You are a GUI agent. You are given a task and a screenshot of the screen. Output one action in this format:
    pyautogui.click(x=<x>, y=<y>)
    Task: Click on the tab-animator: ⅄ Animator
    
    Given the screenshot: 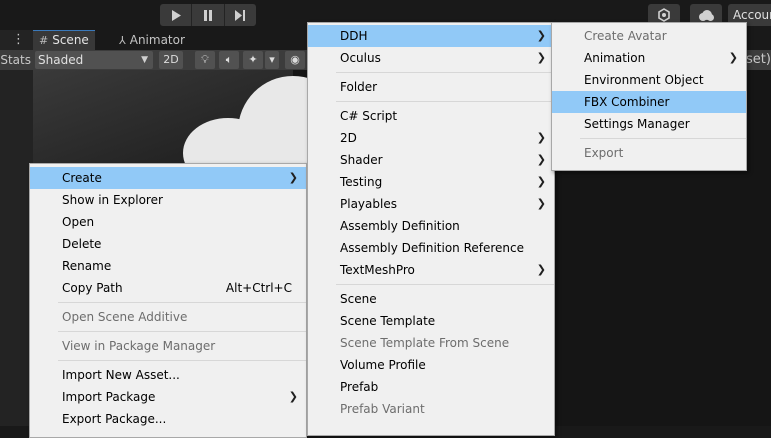 What is the action you would take?
    pyautogui.click(x=152, y=40)
    